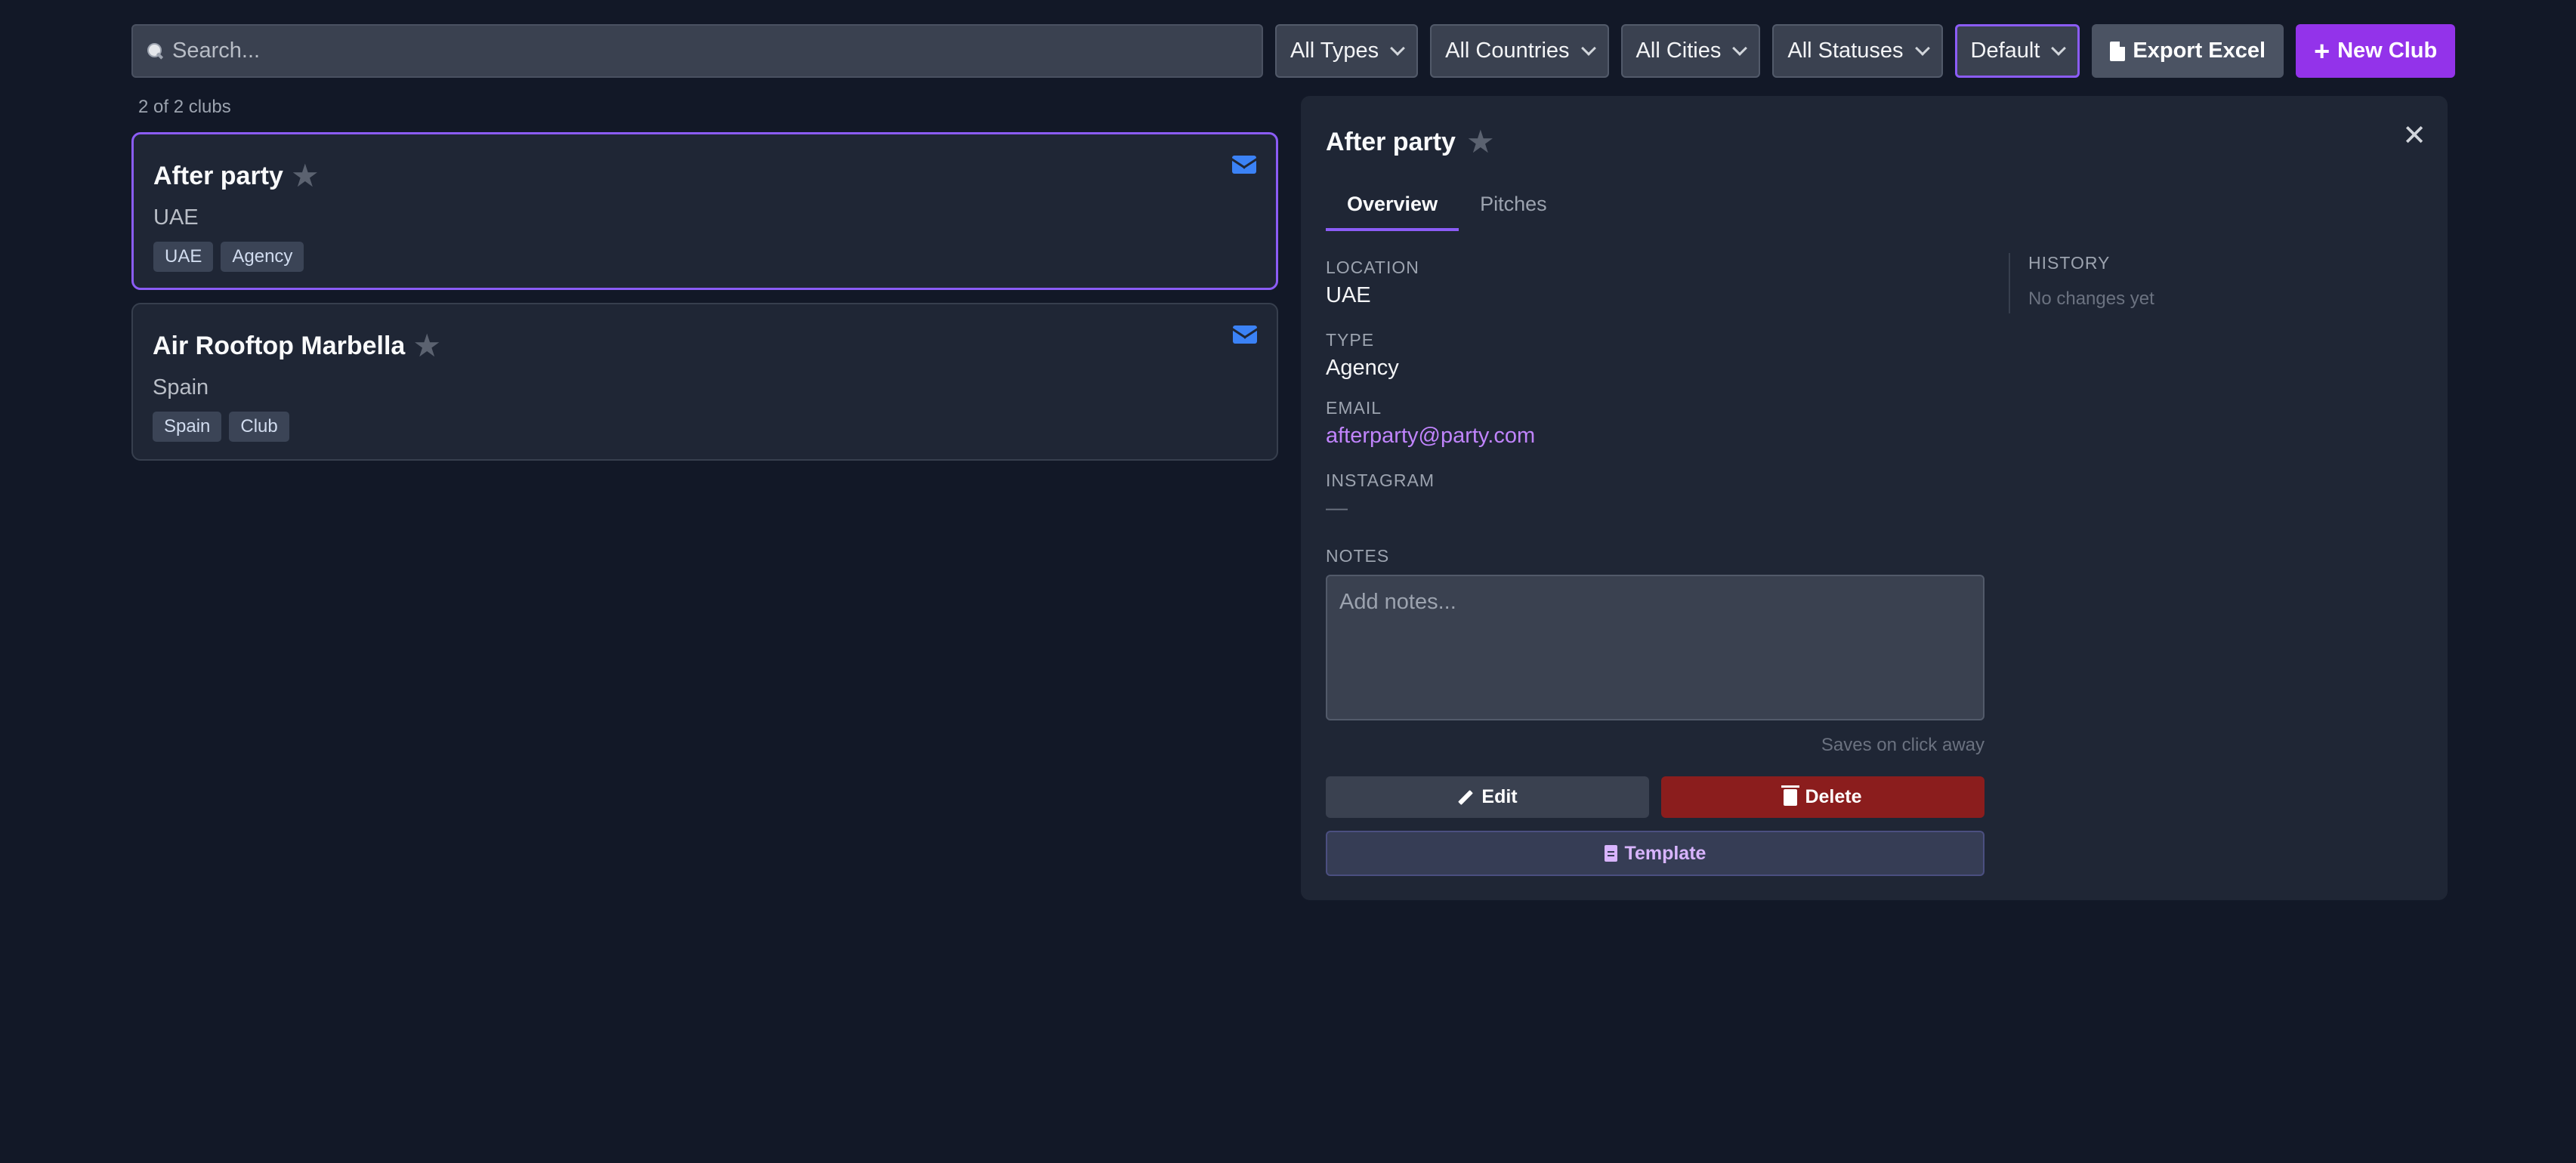  Describe the element at coordinates (1358, 556) in the screenshot. I see `notes-label: NOTES` at that location.